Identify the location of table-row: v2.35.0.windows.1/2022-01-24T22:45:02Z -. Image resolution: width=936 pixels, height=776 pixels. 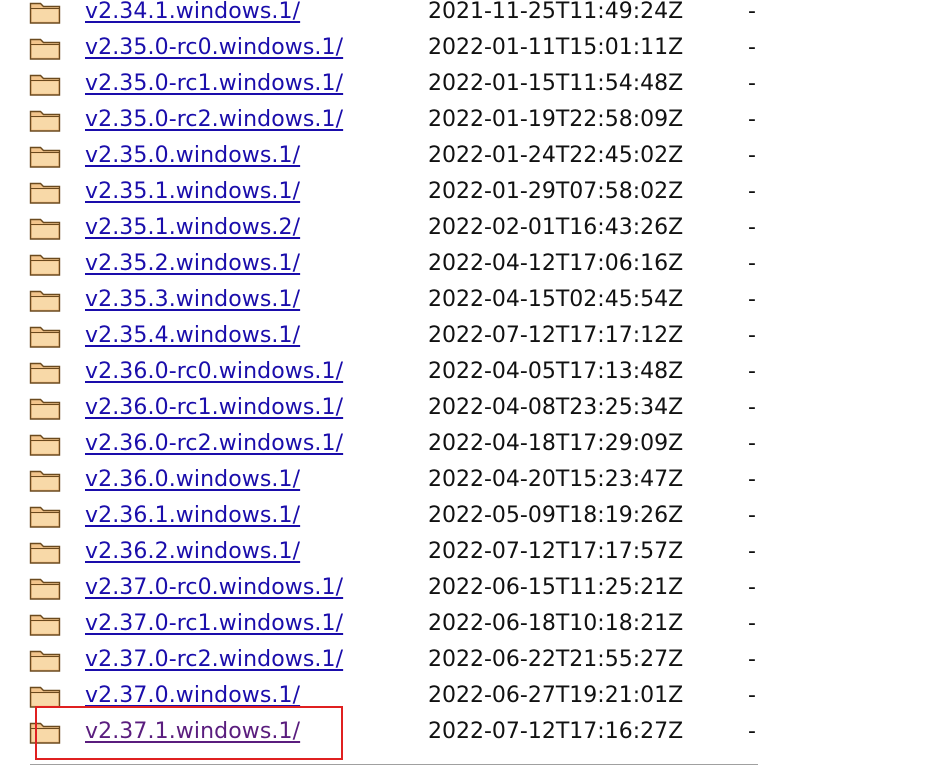
(468, 156).